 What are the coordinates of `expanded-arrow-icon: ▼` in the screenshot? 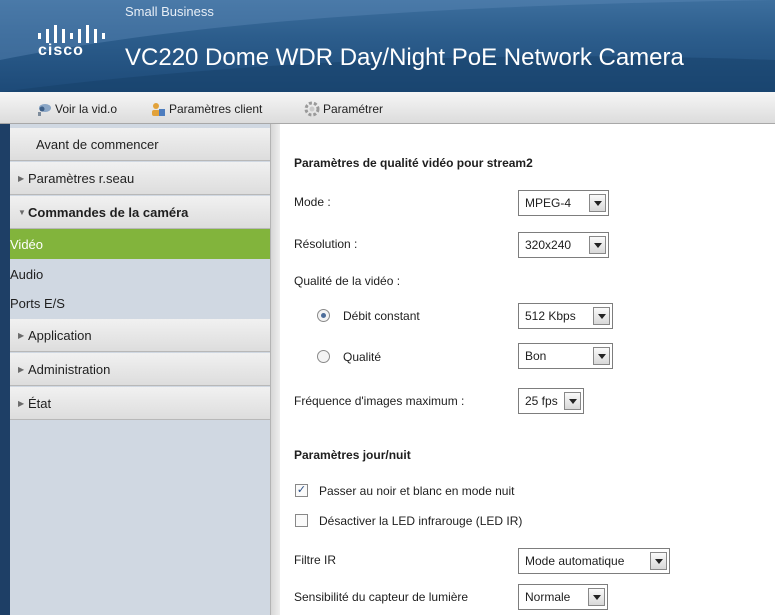 It's located at (22, 212).